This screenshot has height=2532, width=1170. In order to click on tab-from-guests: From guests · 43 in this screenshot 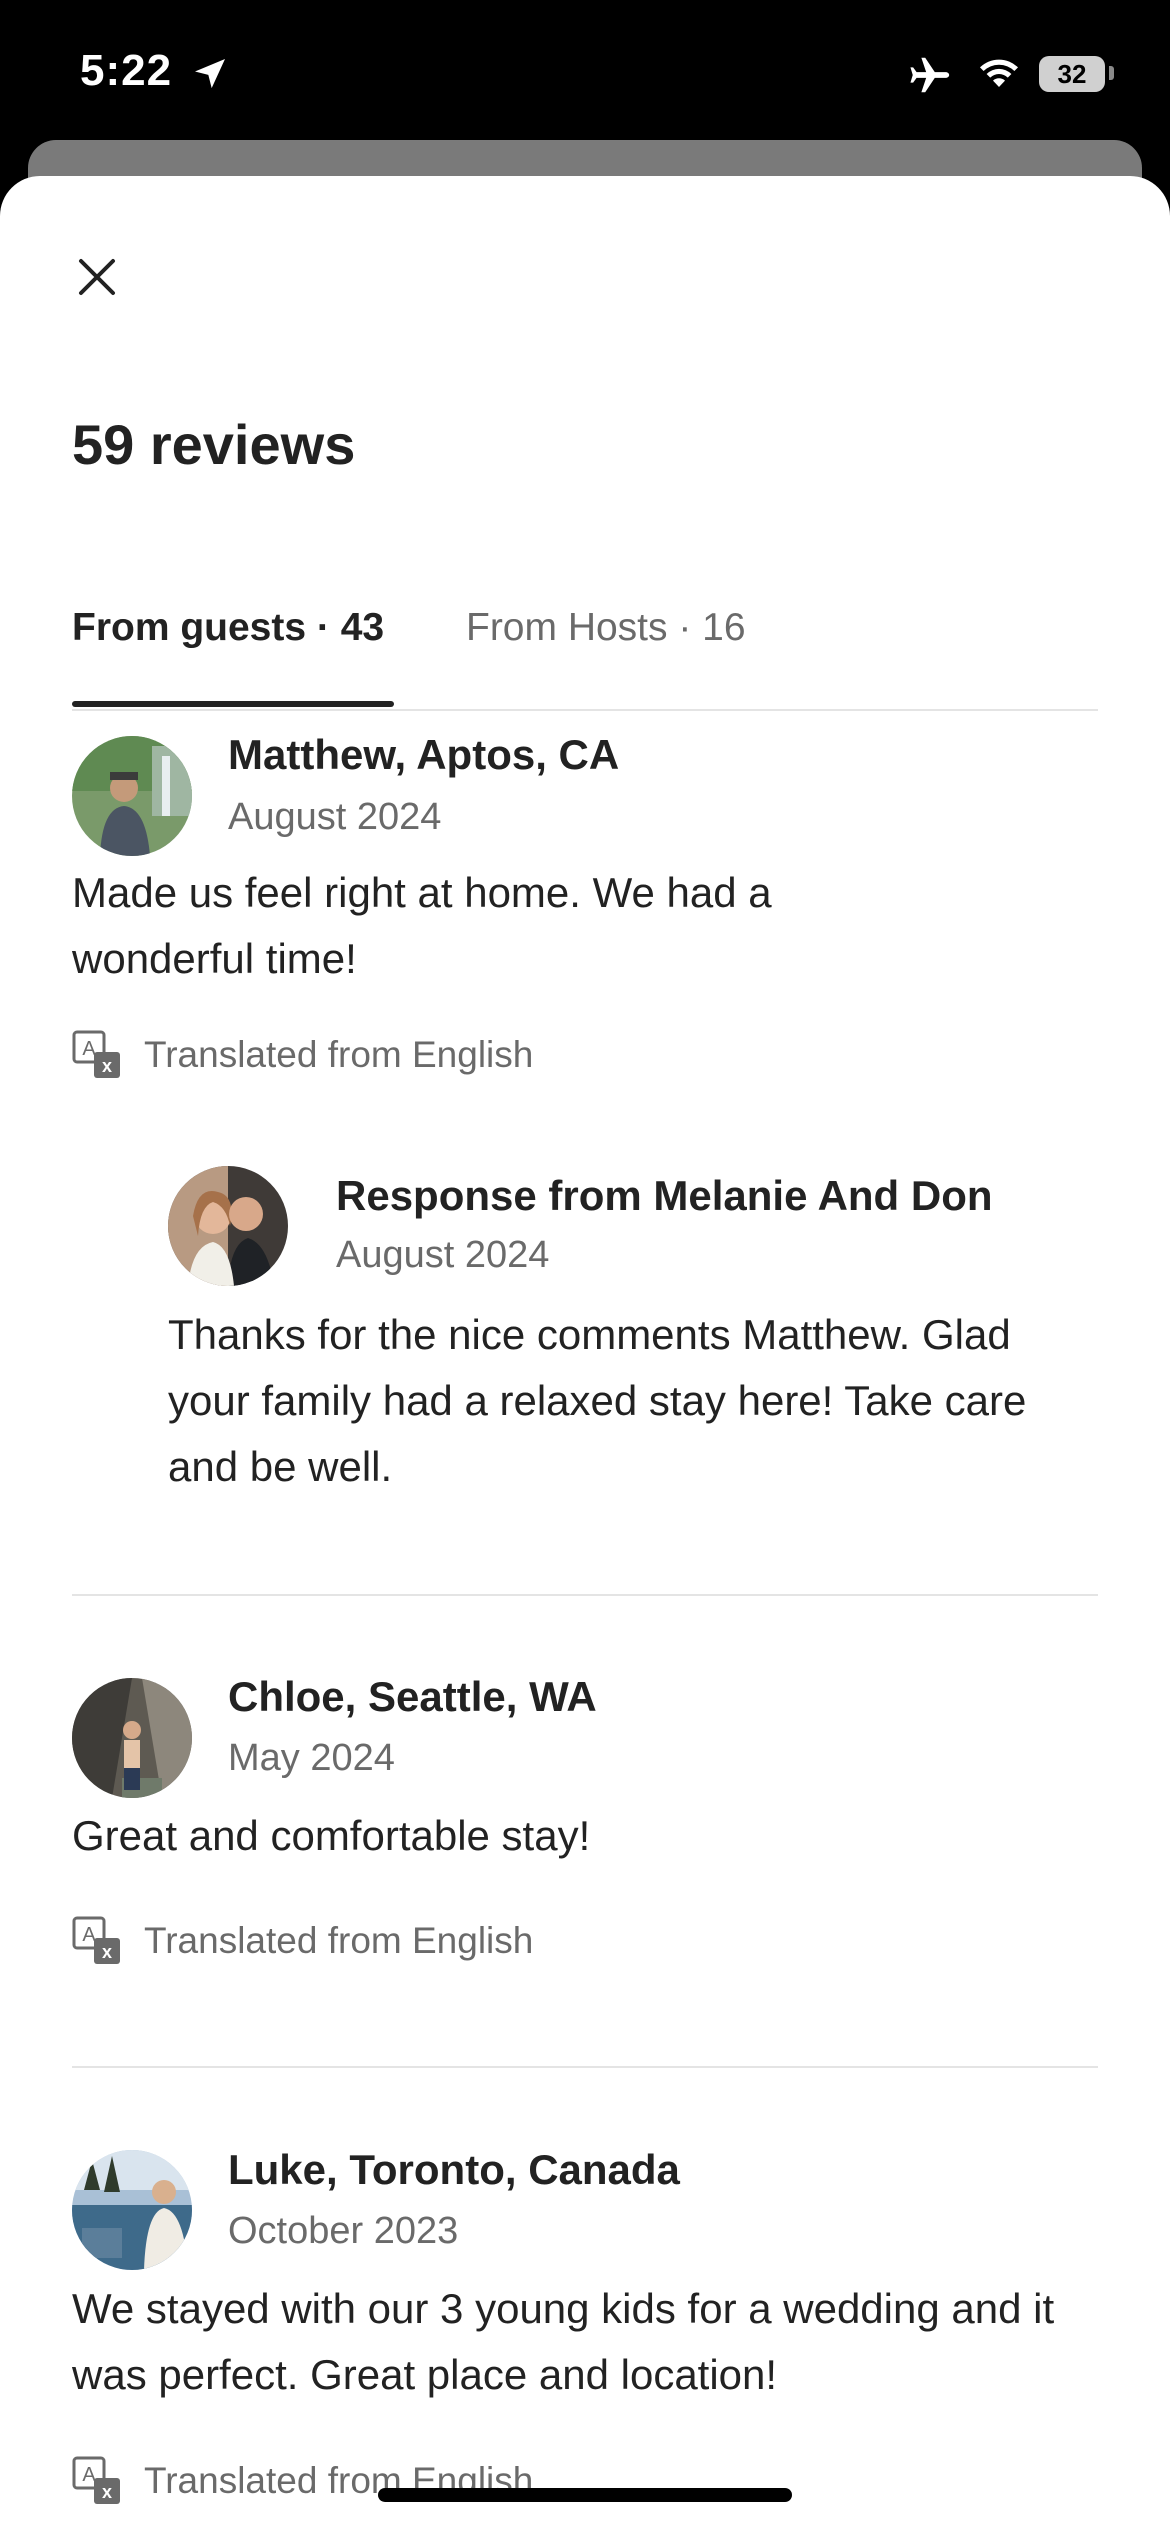, I will do `click(228, 628)`.